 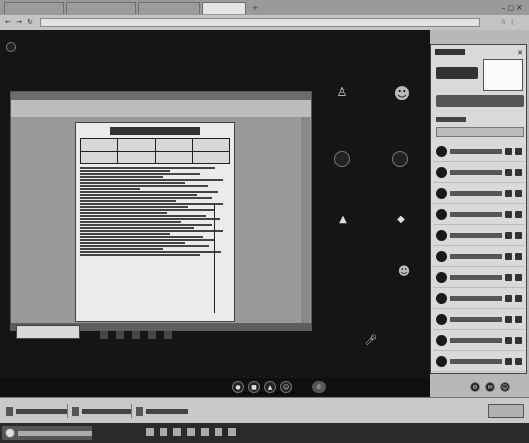 I want to click on extensions-icon: ☆ ⋮, so click(x=508, y=22).